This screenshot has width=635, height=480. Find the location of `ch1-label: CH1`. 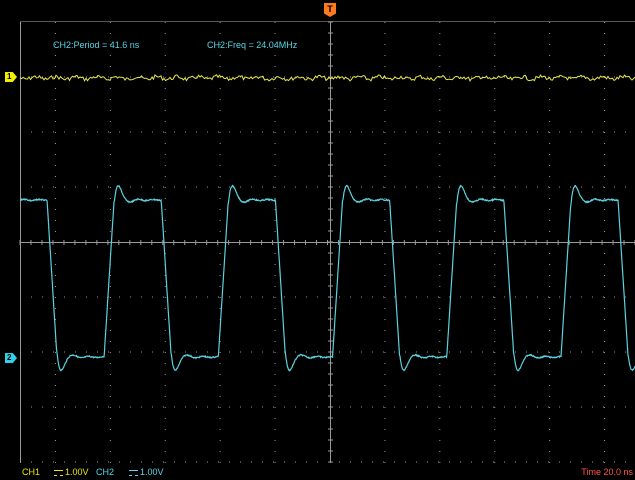

ch1-label: CH1 is located at coordinates (31, 472).